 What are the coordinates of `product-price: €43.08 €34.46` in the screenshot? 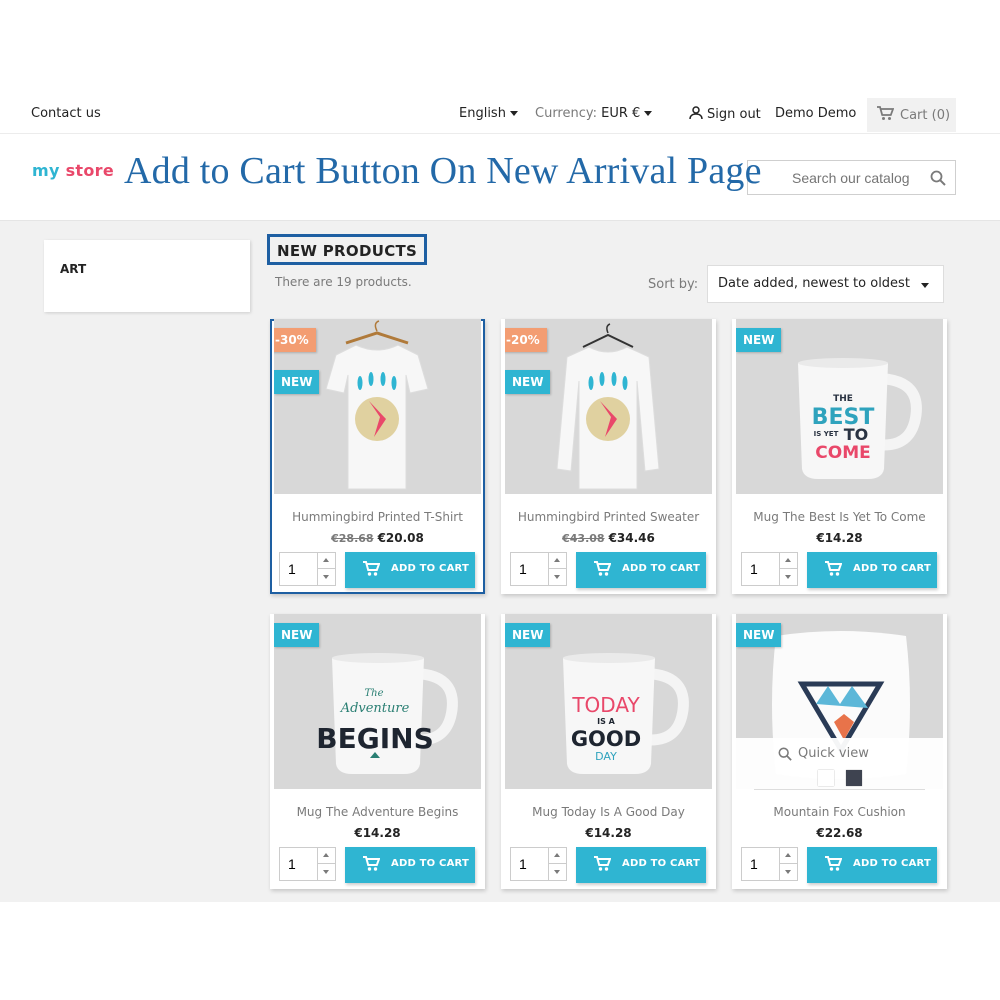 It's located at (608, 538).